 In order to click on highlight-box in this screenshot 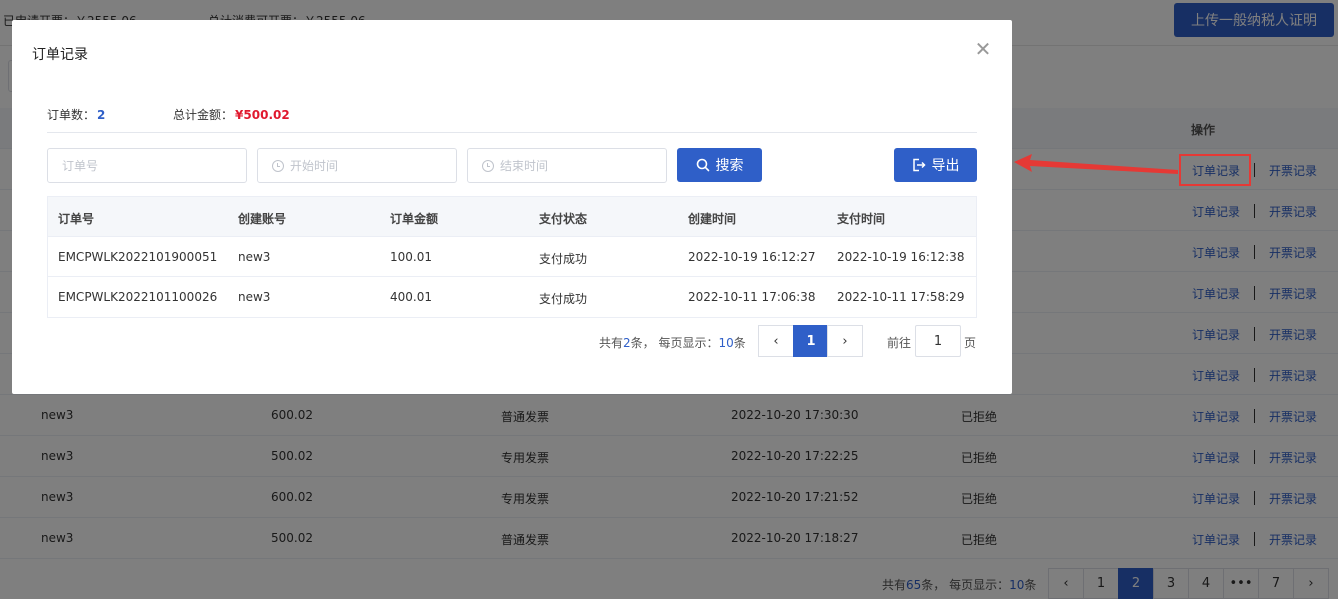, I will do `click(1215, 170)`.